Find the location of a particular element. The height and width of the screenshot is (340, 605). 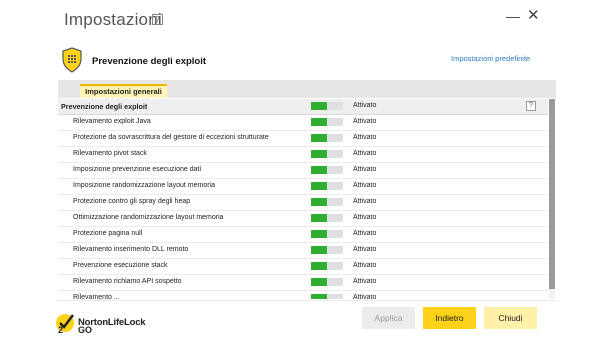

window-title: Impostazioni is located at coordinates (113, 19).